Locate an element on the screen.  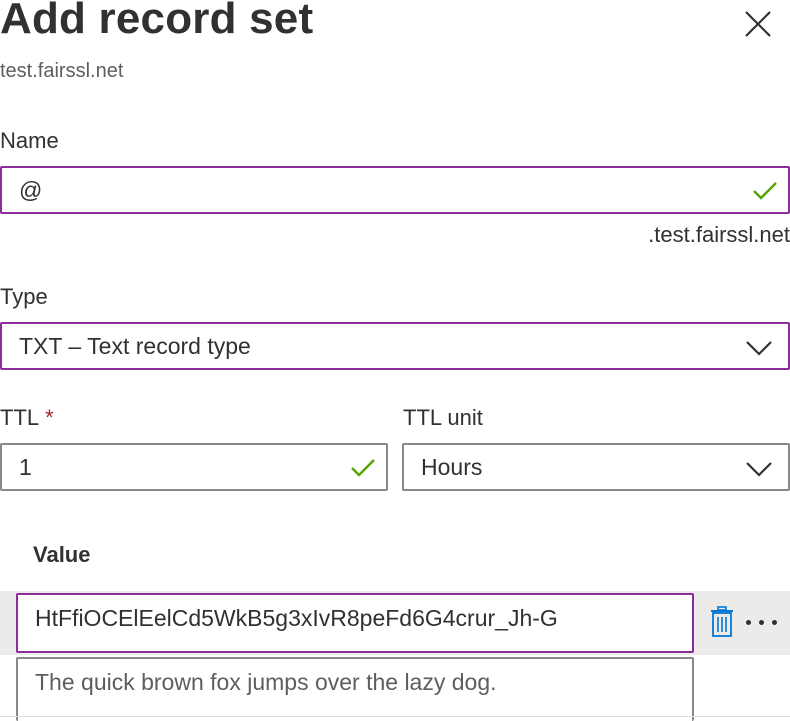
type-dropdown-value: TXT – Text record type is located at coordinates (135, 345).